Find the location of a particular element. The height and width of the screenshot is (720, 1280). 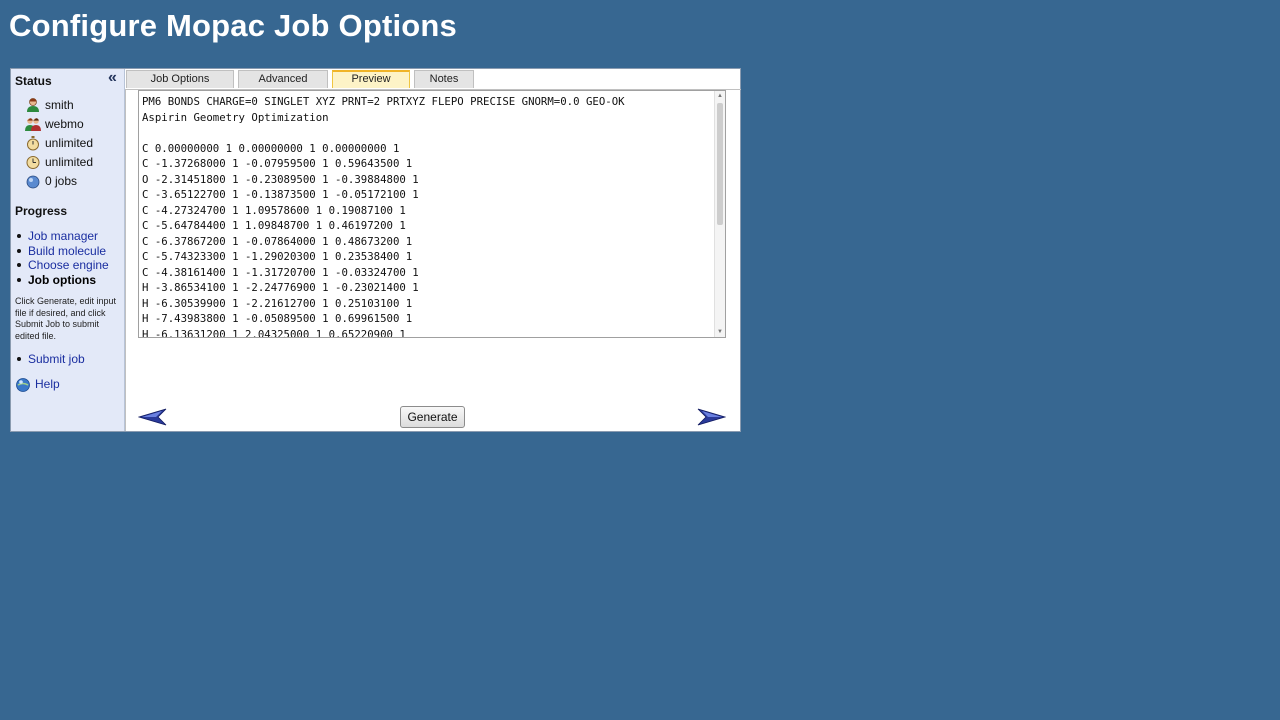

progress-item-job-manager: Job manager is located at coordinates (62, 236).